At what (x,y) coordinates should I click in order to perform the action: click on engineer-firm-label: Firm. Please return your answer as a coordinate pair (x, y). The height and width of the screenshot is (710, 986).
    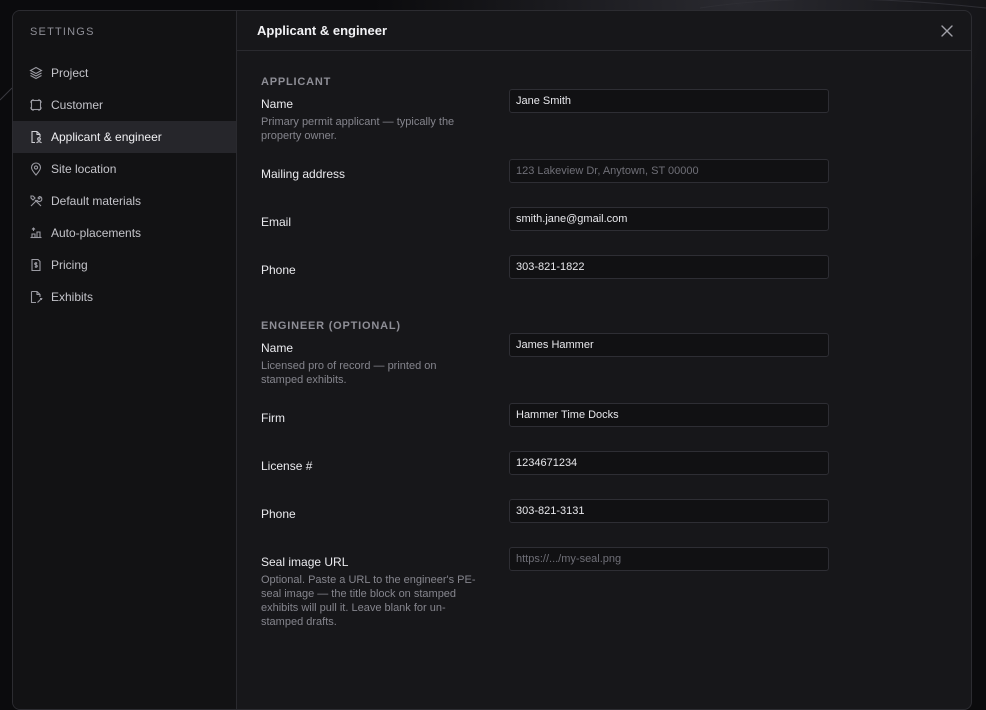
    Looking at the image, I should click on (385, 418).